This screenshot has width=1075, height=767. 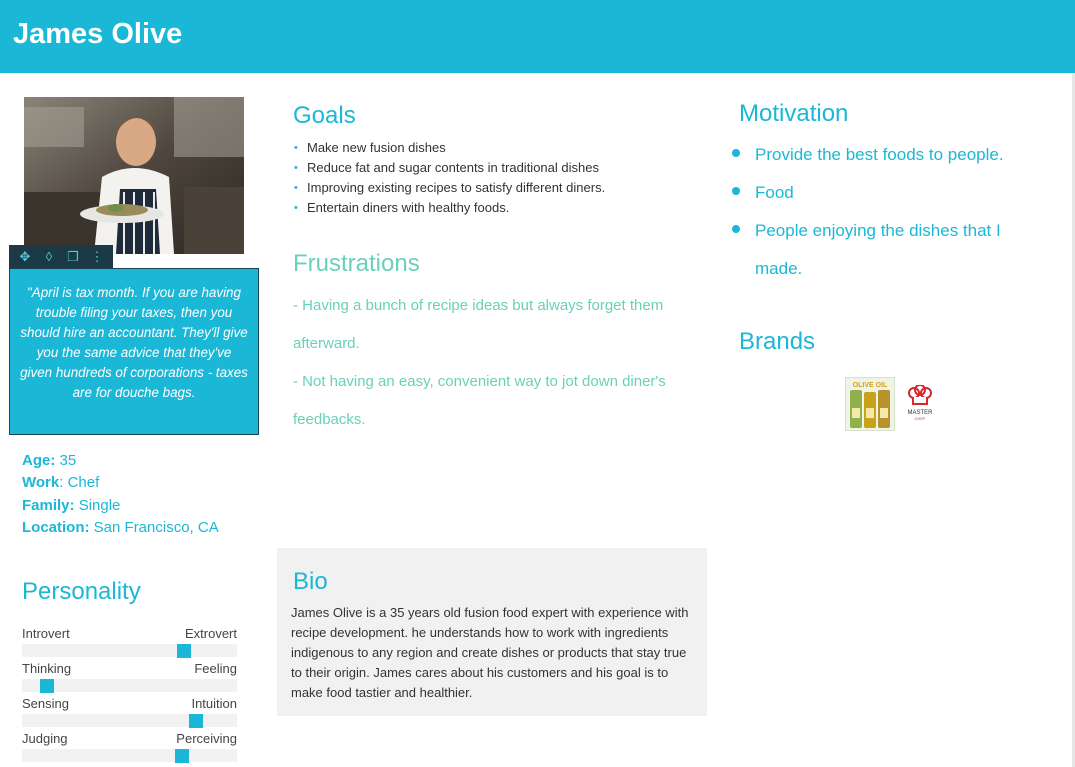 I want to click on scale-left-label: Judging, so click(x=45, y=738).